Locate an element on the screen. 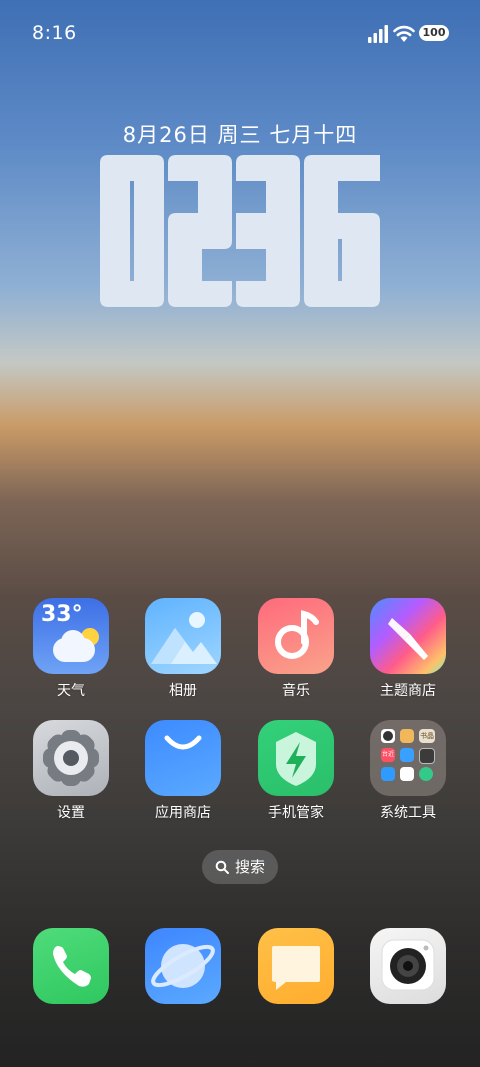 The width and height of the screenshot is (480, 1067). app-label: 手机管家 is located at coordinates (296, 813).